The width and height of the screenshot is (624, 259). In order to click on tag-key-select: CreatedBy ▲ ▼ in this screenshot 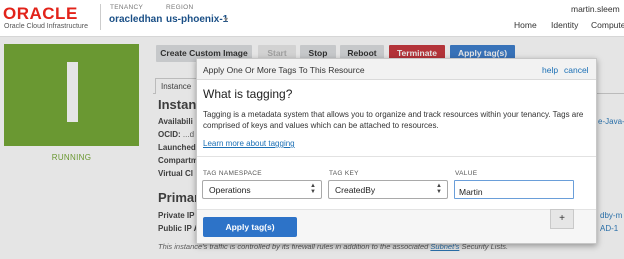, I will do `click(388, 189)`.